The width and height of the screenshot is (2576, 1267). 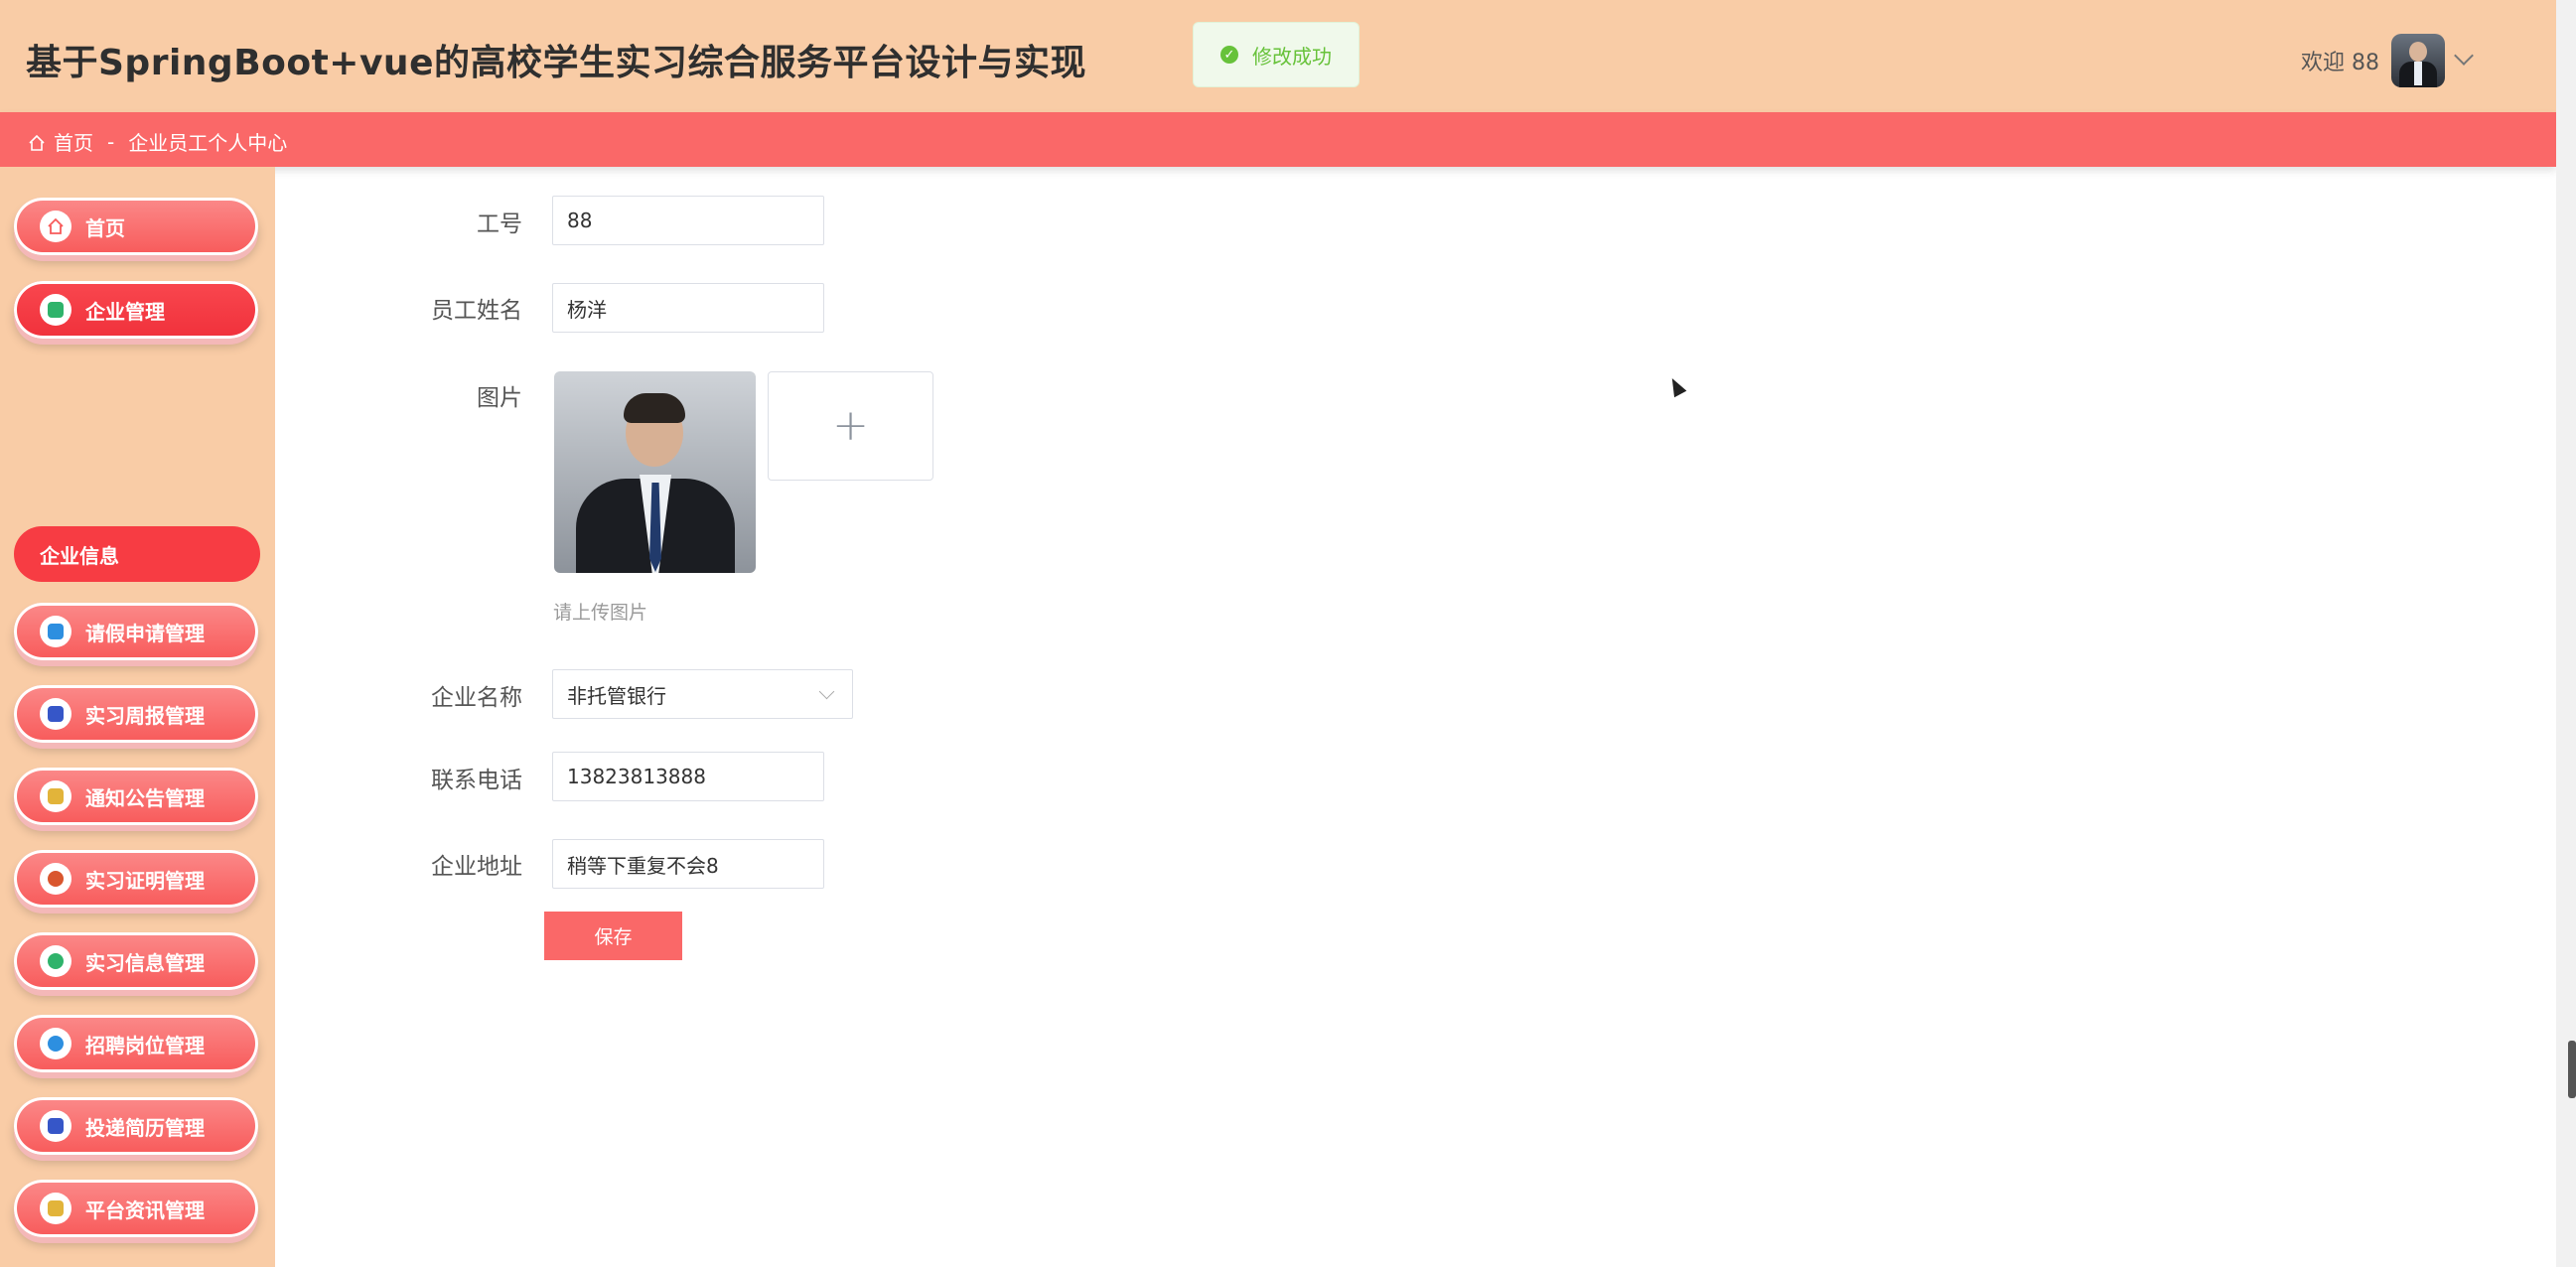 I want to click on sidebar-item-label: 企业管理, so click(x=125, y=311).